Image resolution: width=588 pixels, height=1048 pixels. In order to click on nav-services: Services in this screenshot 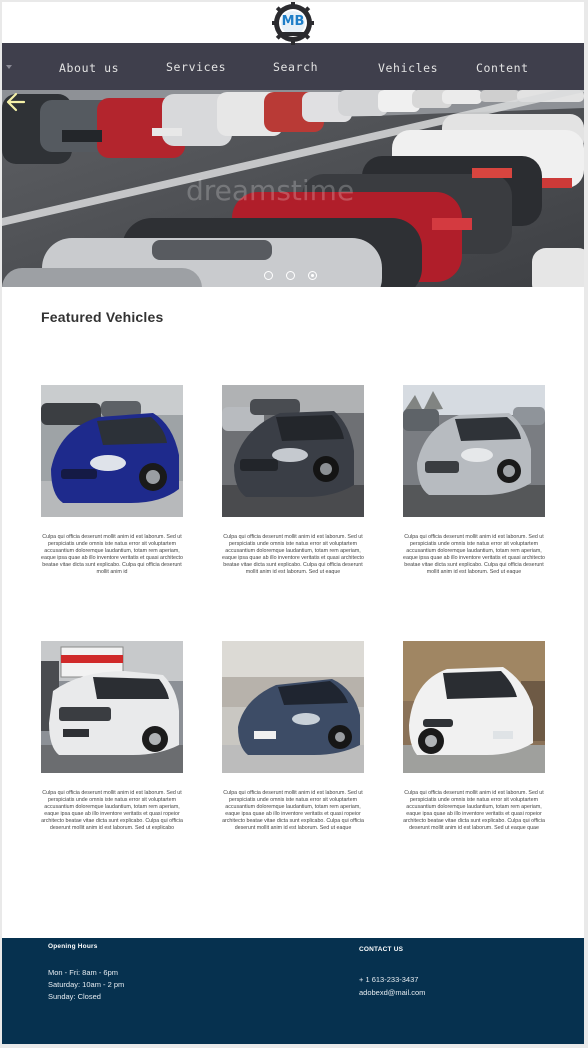, I will do `click(196, 67)`.